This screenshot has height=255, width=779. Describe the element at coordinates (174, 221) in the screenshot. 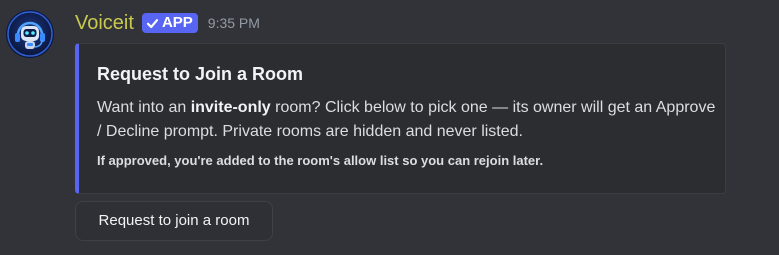

I see `request-join-room-button: Request to join a room` at that location.